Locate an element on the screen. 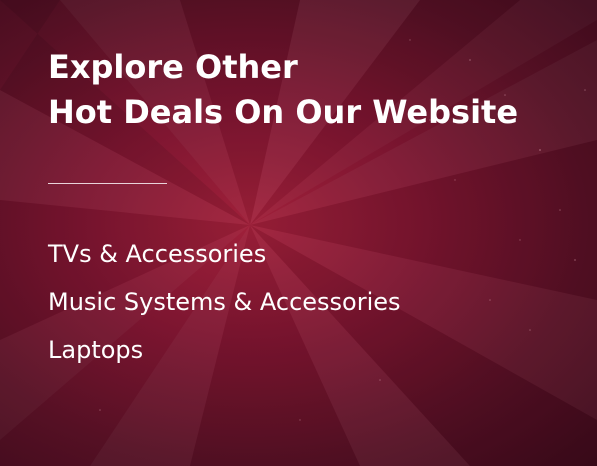 This screenshot has width=597, height=466. list-item: Laptops is located at coordinates (224, 350).